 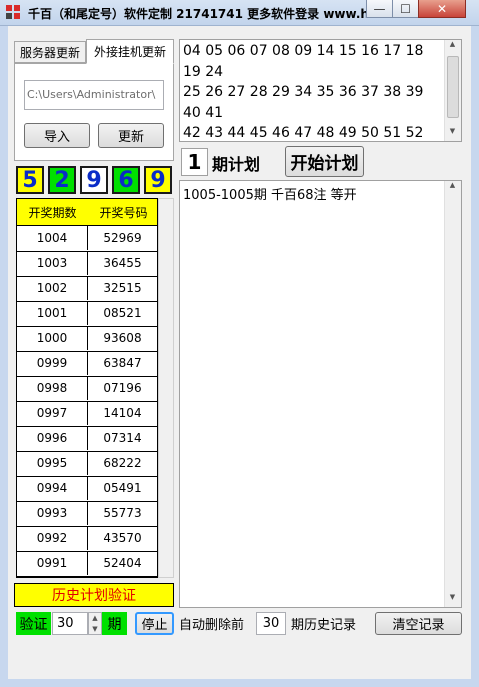 What do you see at coordinates (94, 595) in the screenshot?
I see `history-verify-button: 历史计划验证` at bounding box center [94, 595].